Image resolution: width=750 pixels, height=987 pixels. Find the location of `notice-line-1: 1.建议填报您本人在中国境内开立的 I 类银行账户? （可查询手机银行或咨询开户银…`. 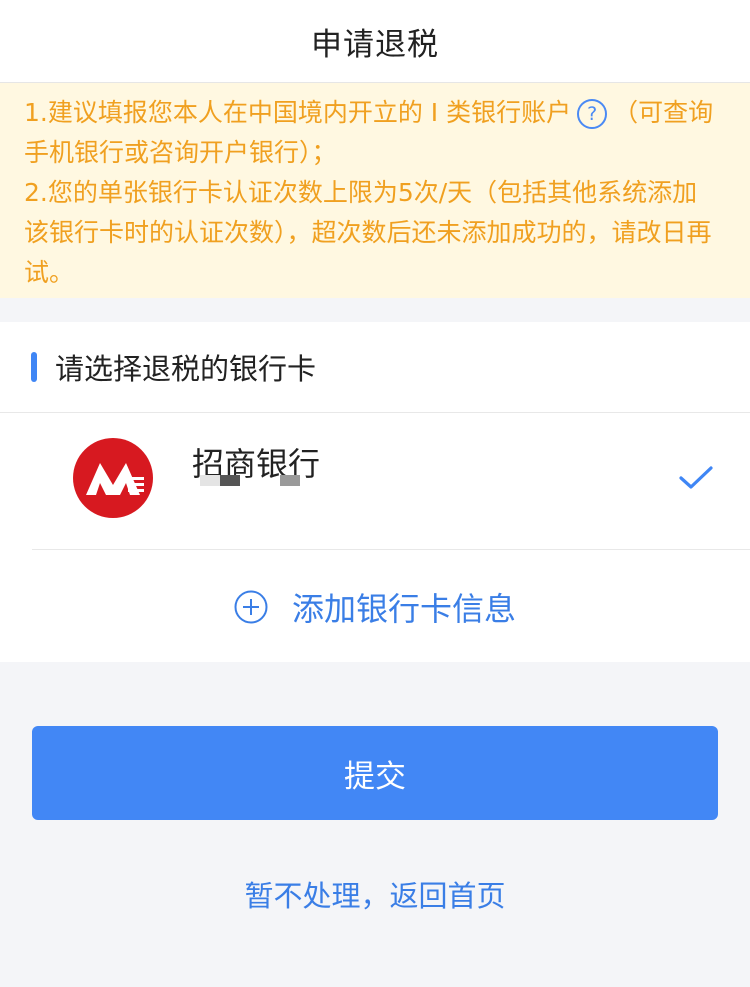

notice-line-1: 1.建议填报您本人在中国境内开立的 I 类银行账户? （可查询手机银行或咨询开户银… is located at coordinates (372, 133).